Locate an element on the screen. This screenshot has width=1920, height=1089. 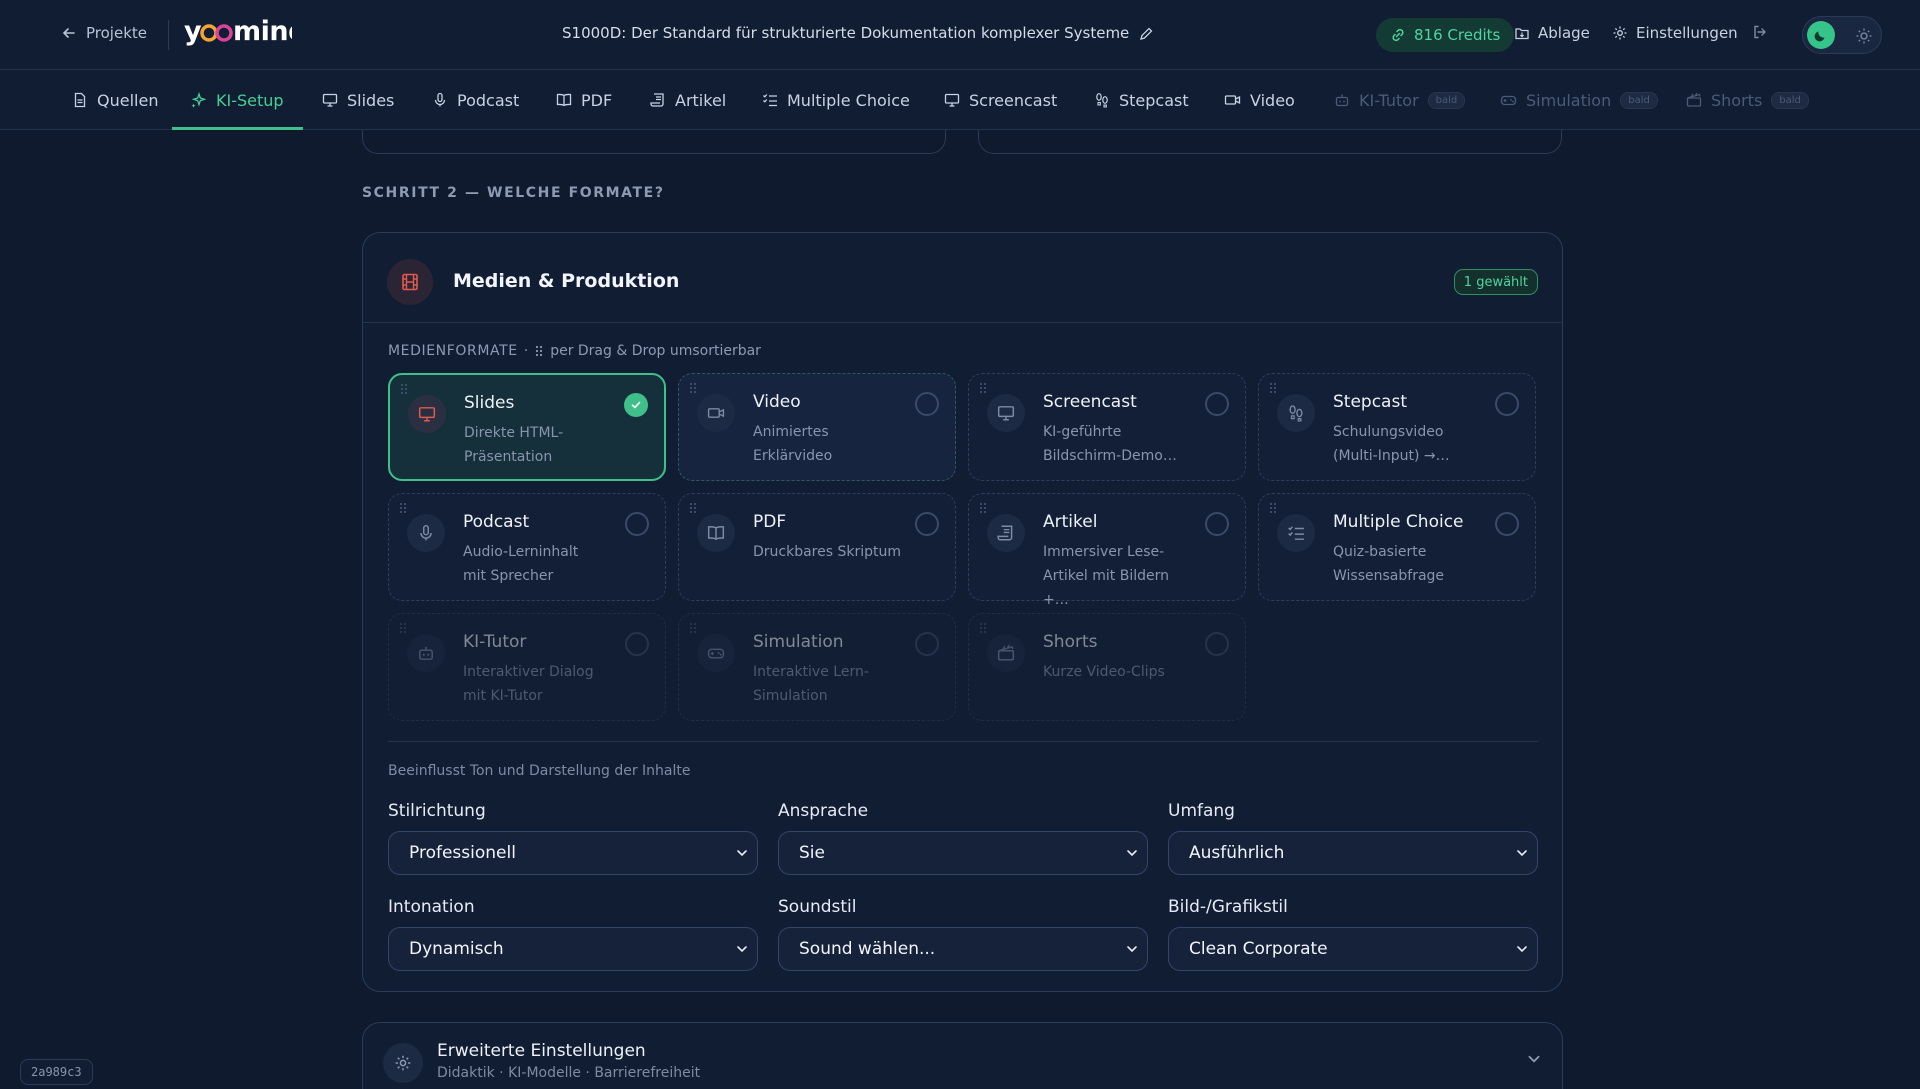
tab-video: Video is located at coordinates (1259, 100).